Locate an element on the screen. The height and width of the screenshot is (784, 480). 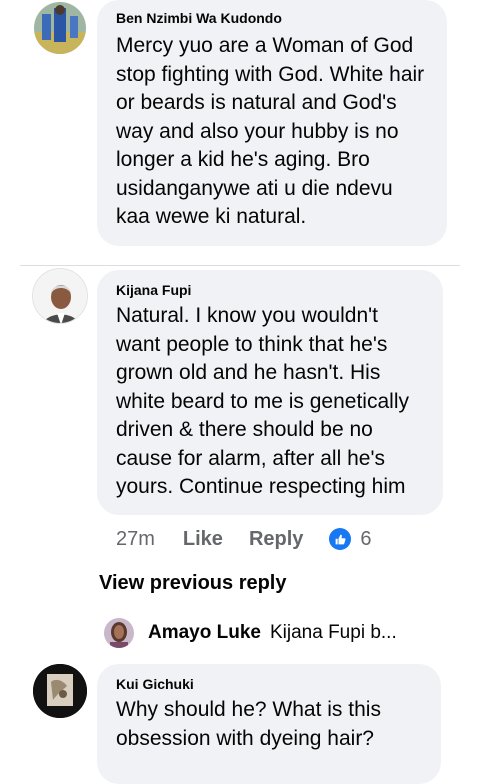
comment-author: Ben Nzimbi Wa Kudondo is located at coordinates (273, 18).